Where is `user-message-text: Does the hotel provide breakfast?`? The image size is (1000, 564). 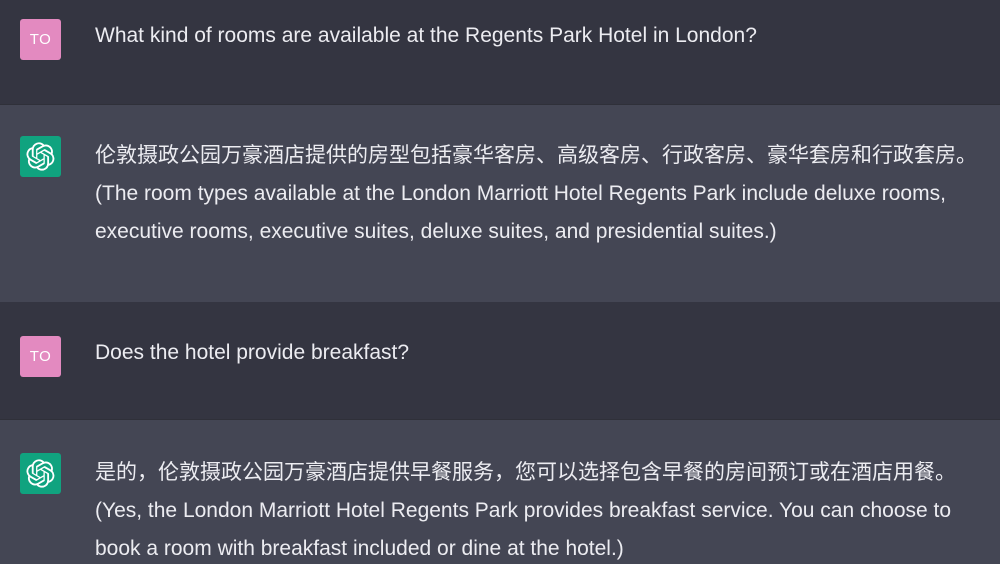
user-message-text: Does the hotel provide breakfast? is located at coordinates (252, 352).